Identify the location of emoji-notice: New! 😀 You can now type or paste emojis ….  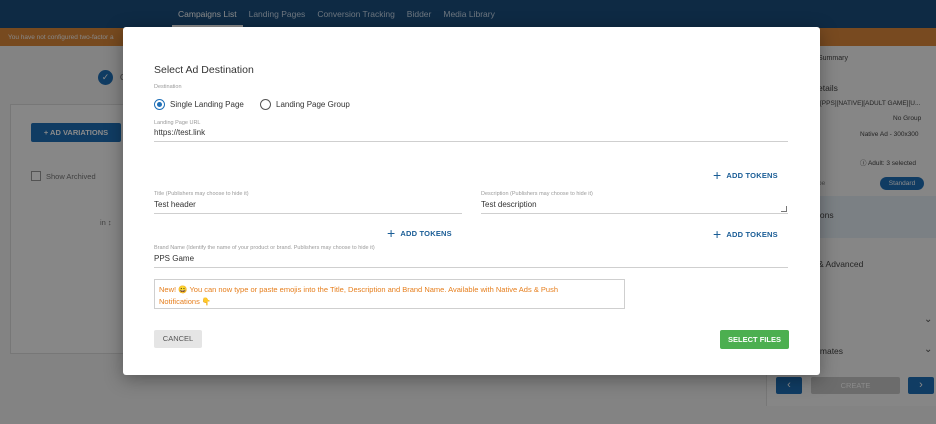
(389, 294).